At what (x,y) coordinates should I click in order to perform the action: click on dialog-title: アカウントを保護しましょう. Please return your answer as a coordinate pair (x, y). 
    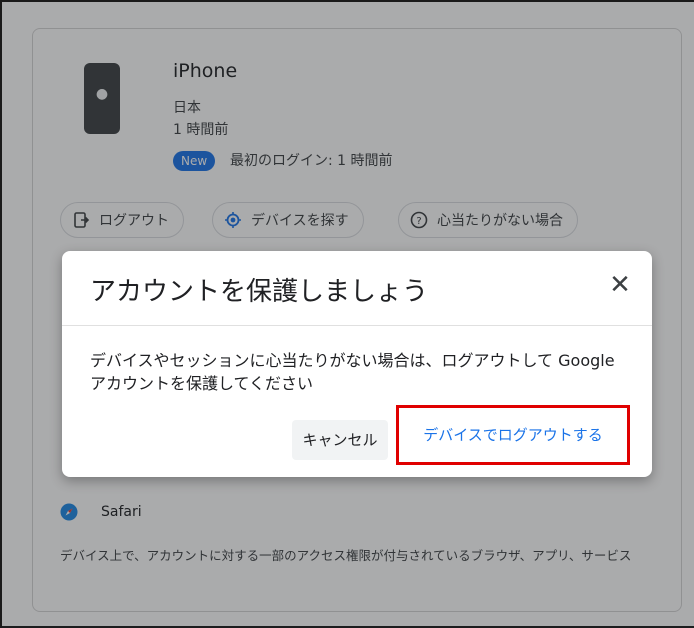
    Looking at the image, I should click on (259, 292).